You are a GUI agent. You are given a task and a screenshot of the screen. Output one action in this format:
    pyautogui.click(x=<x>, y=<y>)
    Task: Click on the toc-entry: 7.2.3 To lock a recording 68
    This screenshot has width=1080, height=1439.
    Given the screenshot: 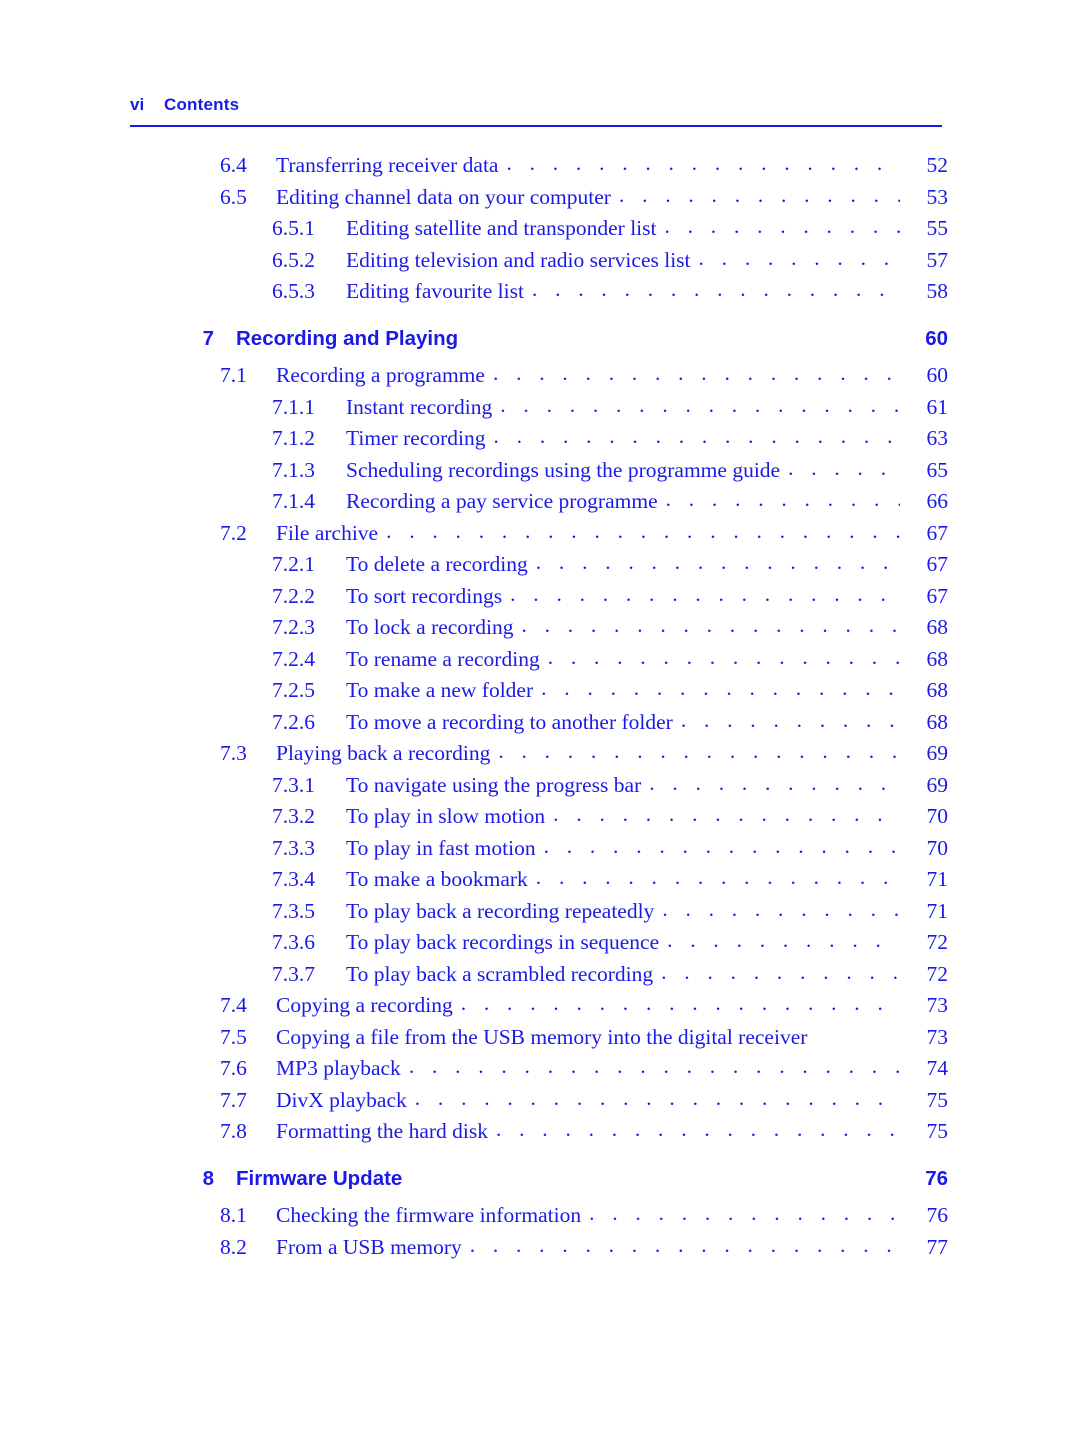 What is the action you would take?
    pyautogui.click(x=539, y=627)
    